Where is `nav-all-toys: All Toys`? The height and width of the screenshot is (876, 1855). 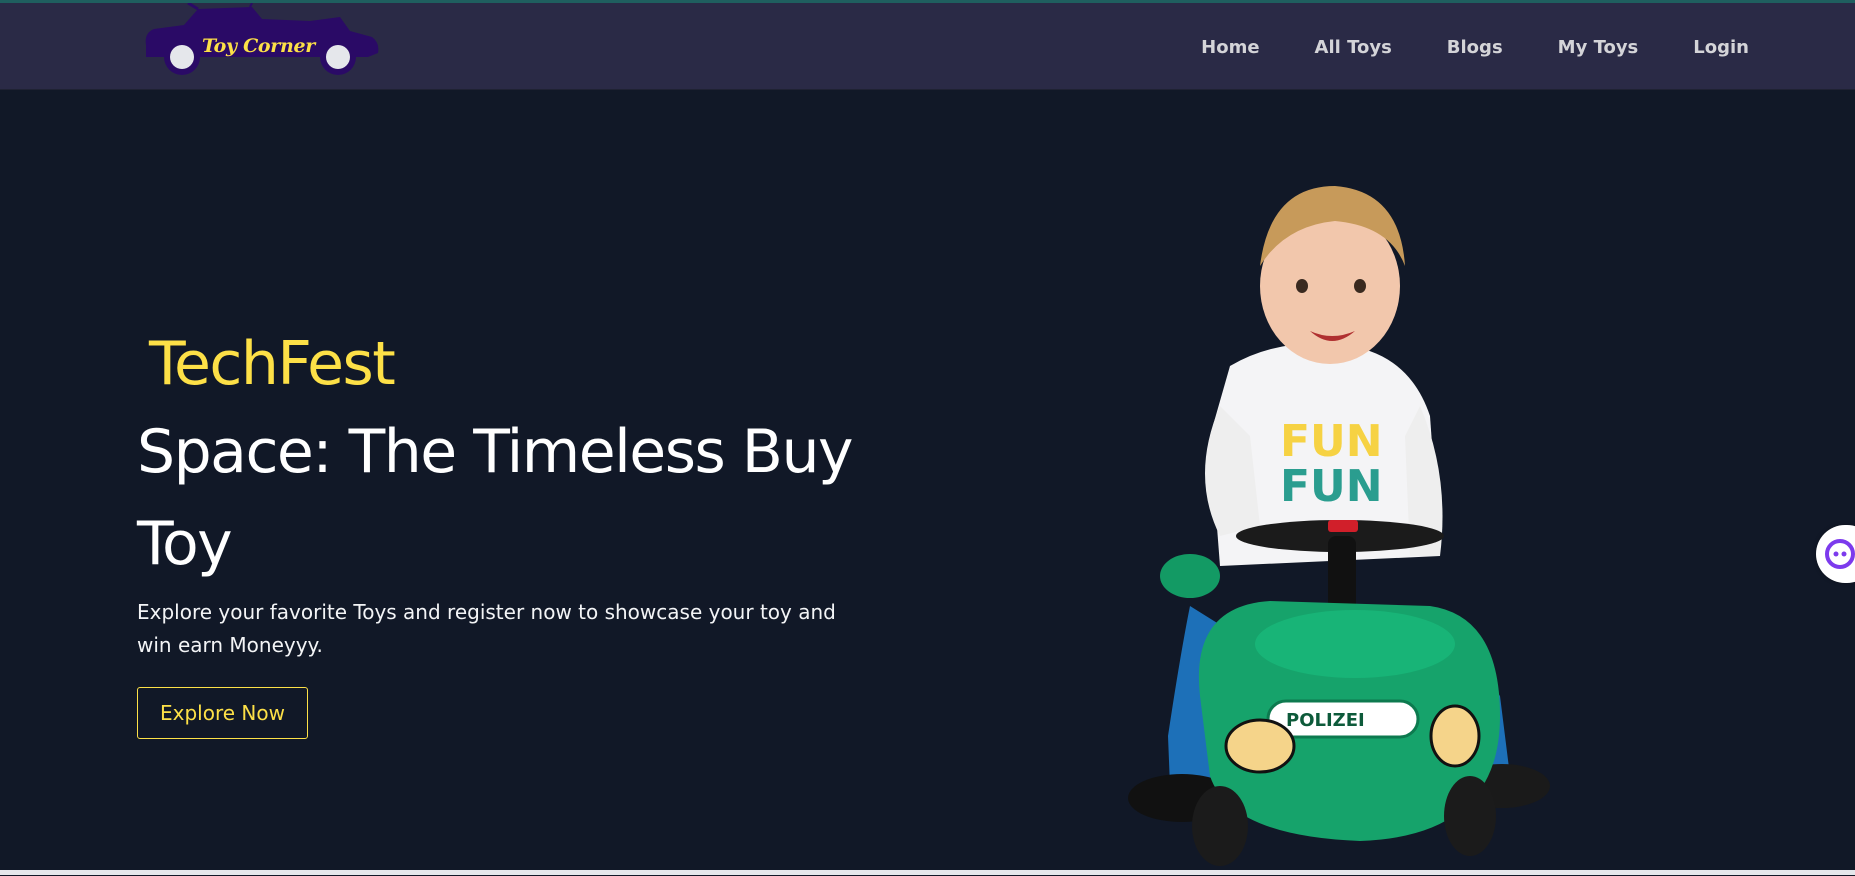 nav-all-toys: All Toys is located at coordinates (1353, 47).